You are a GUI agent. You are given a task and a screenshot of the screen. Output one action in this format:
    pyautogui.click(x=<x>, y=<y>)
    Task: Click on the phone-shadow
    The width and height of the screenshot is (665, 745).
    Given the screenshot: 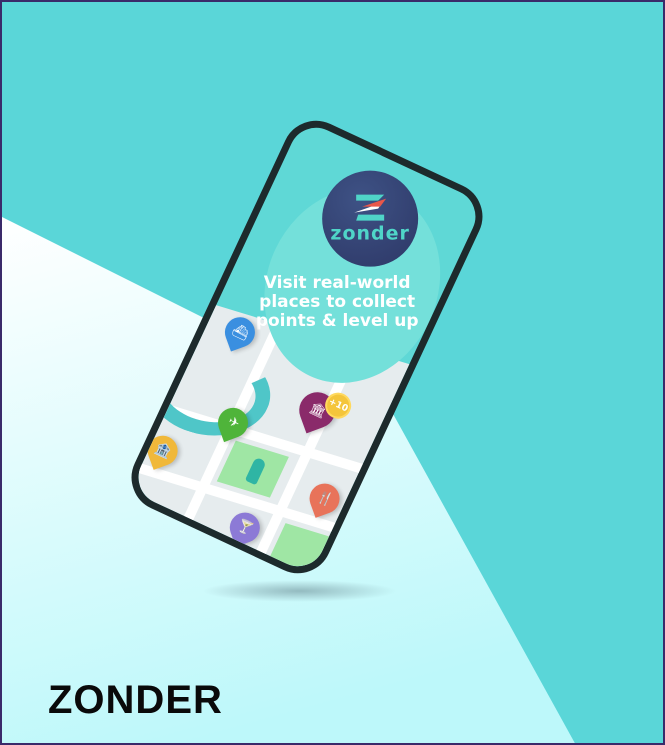 What is the action you would take?
    pyautogui.click(x=299, y=591)
    